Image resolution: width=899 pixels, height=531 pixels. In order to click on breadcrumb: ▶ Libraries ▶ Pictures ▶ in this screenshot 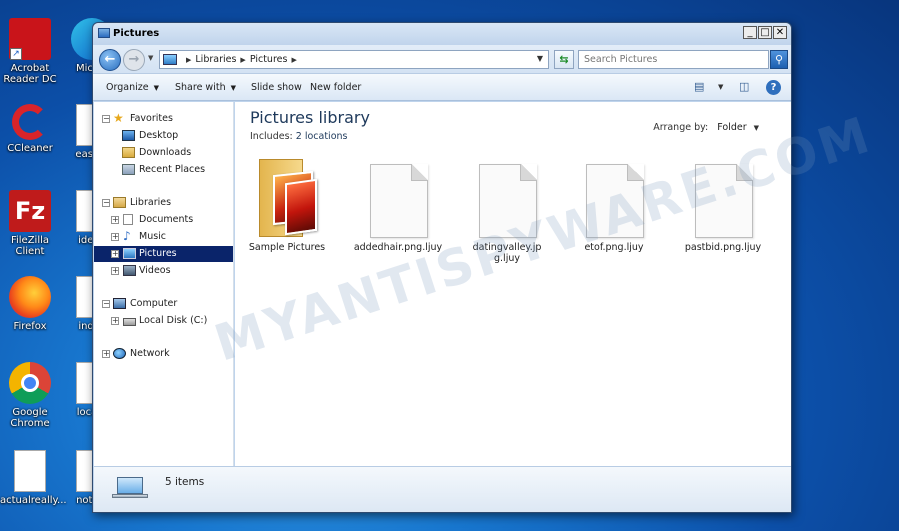, I will do `click(241, 59)`.